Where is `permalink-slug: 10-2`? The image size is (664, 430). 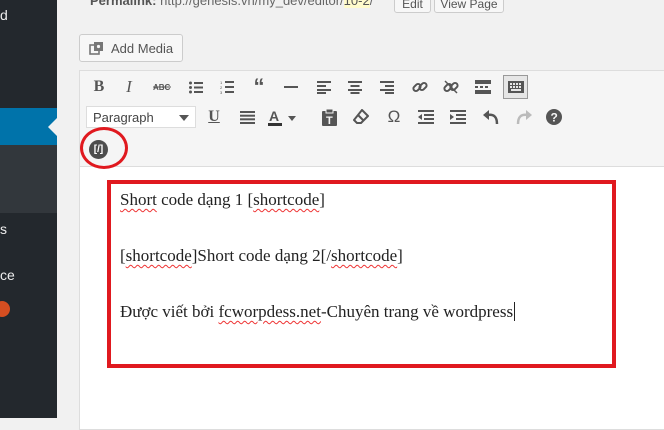
permalink-slug: 10-2 is located at coordinates (356, 4).